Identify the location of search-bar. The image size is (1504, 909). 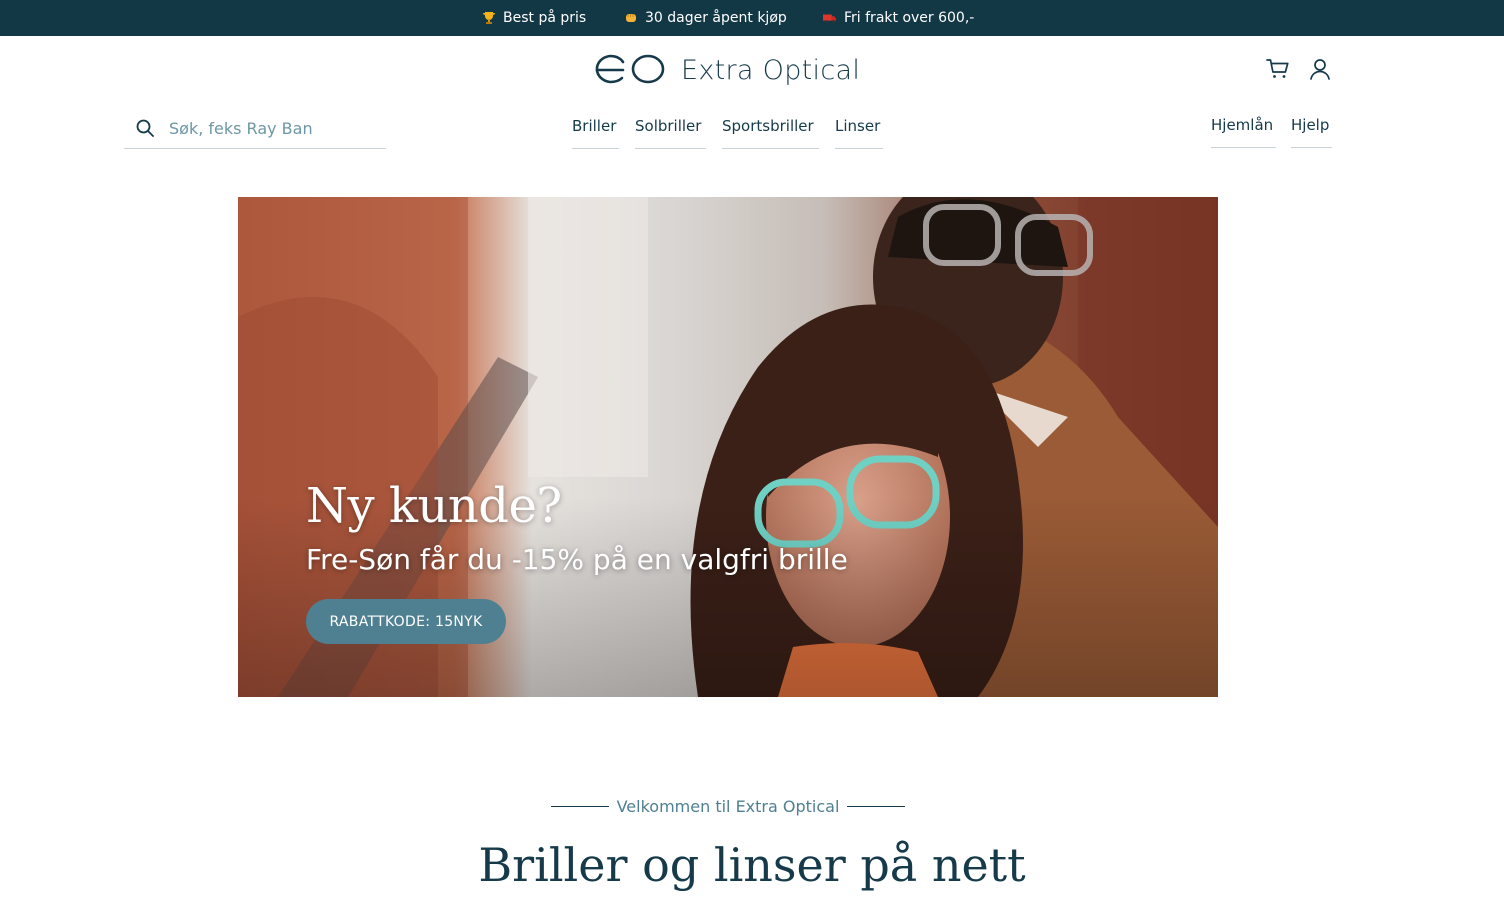
(255, 128).